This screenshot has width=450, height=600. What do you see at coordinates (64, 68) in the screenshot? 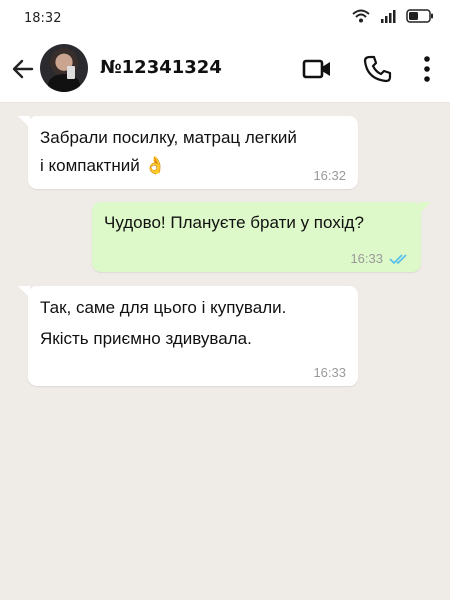
I see `avatar` at bounding box center [64, 68].